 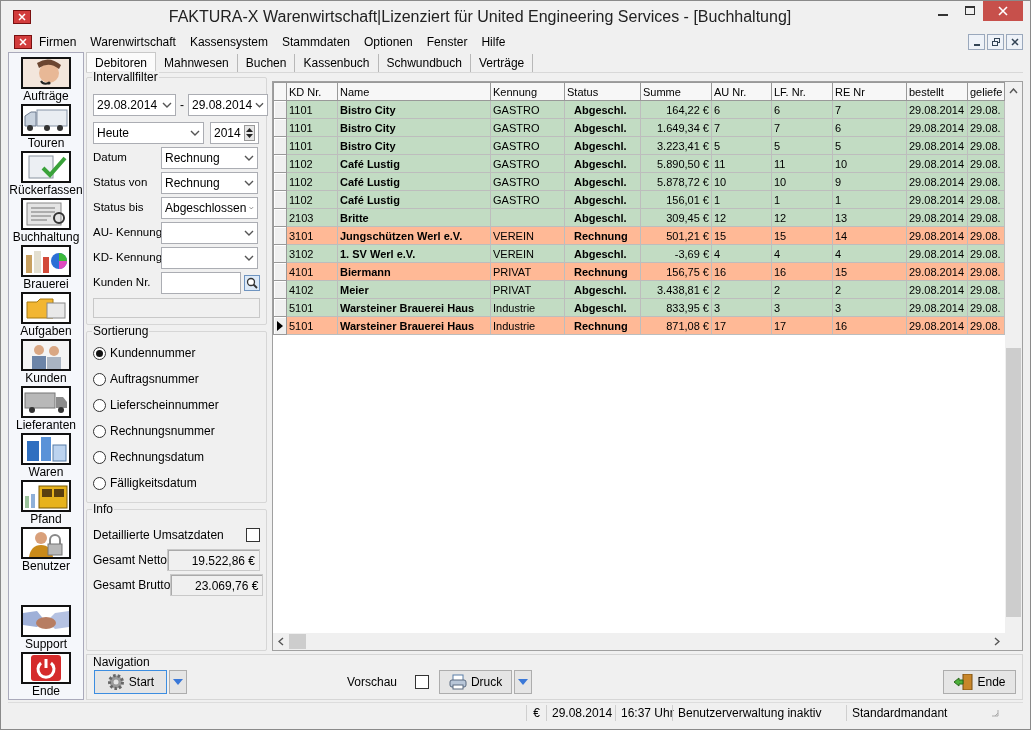 I want to click on sidebar-button: Rückerfassen, so click(x=46, y=174).